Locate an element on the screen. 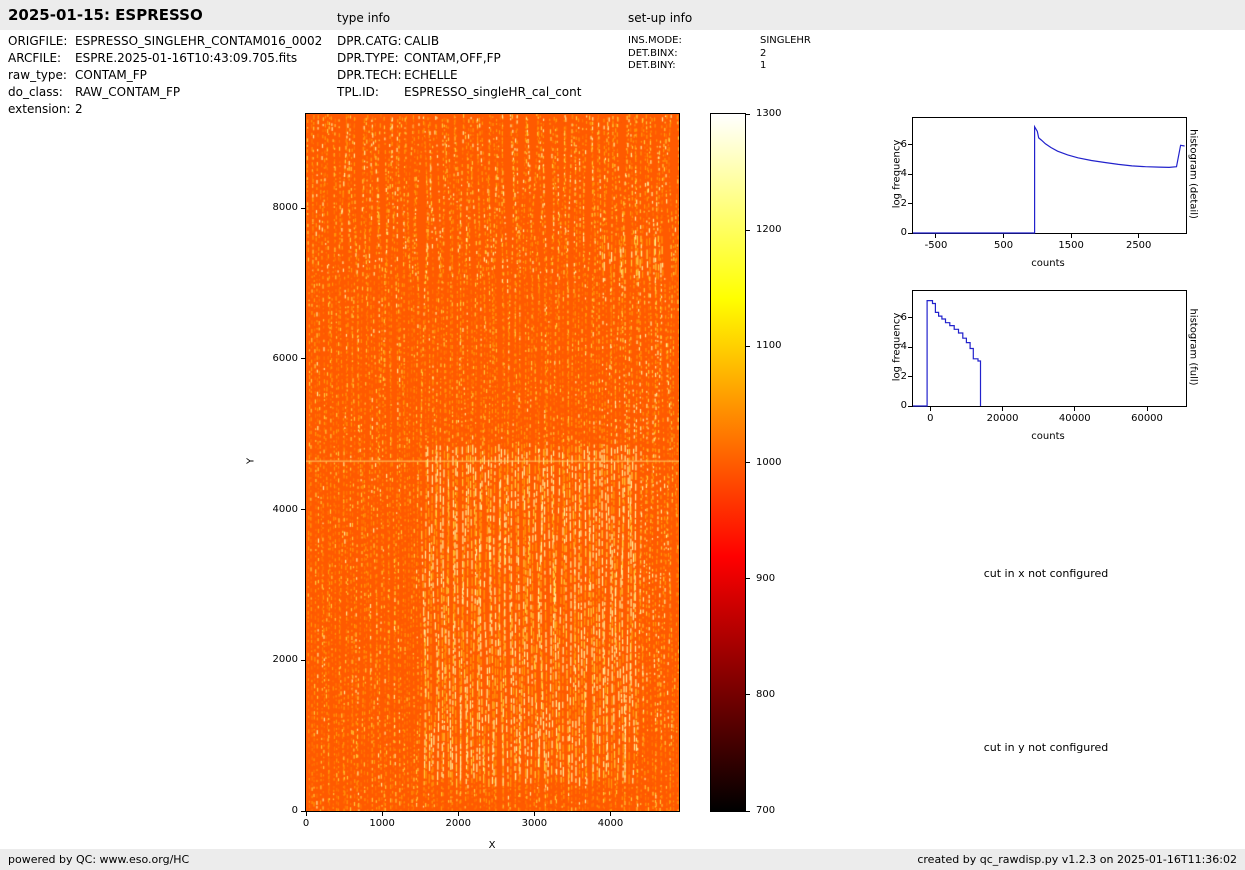 This screenshot has width=1245, height=870. raw-image-ylabel: Y is located at coordinates (251, 461).